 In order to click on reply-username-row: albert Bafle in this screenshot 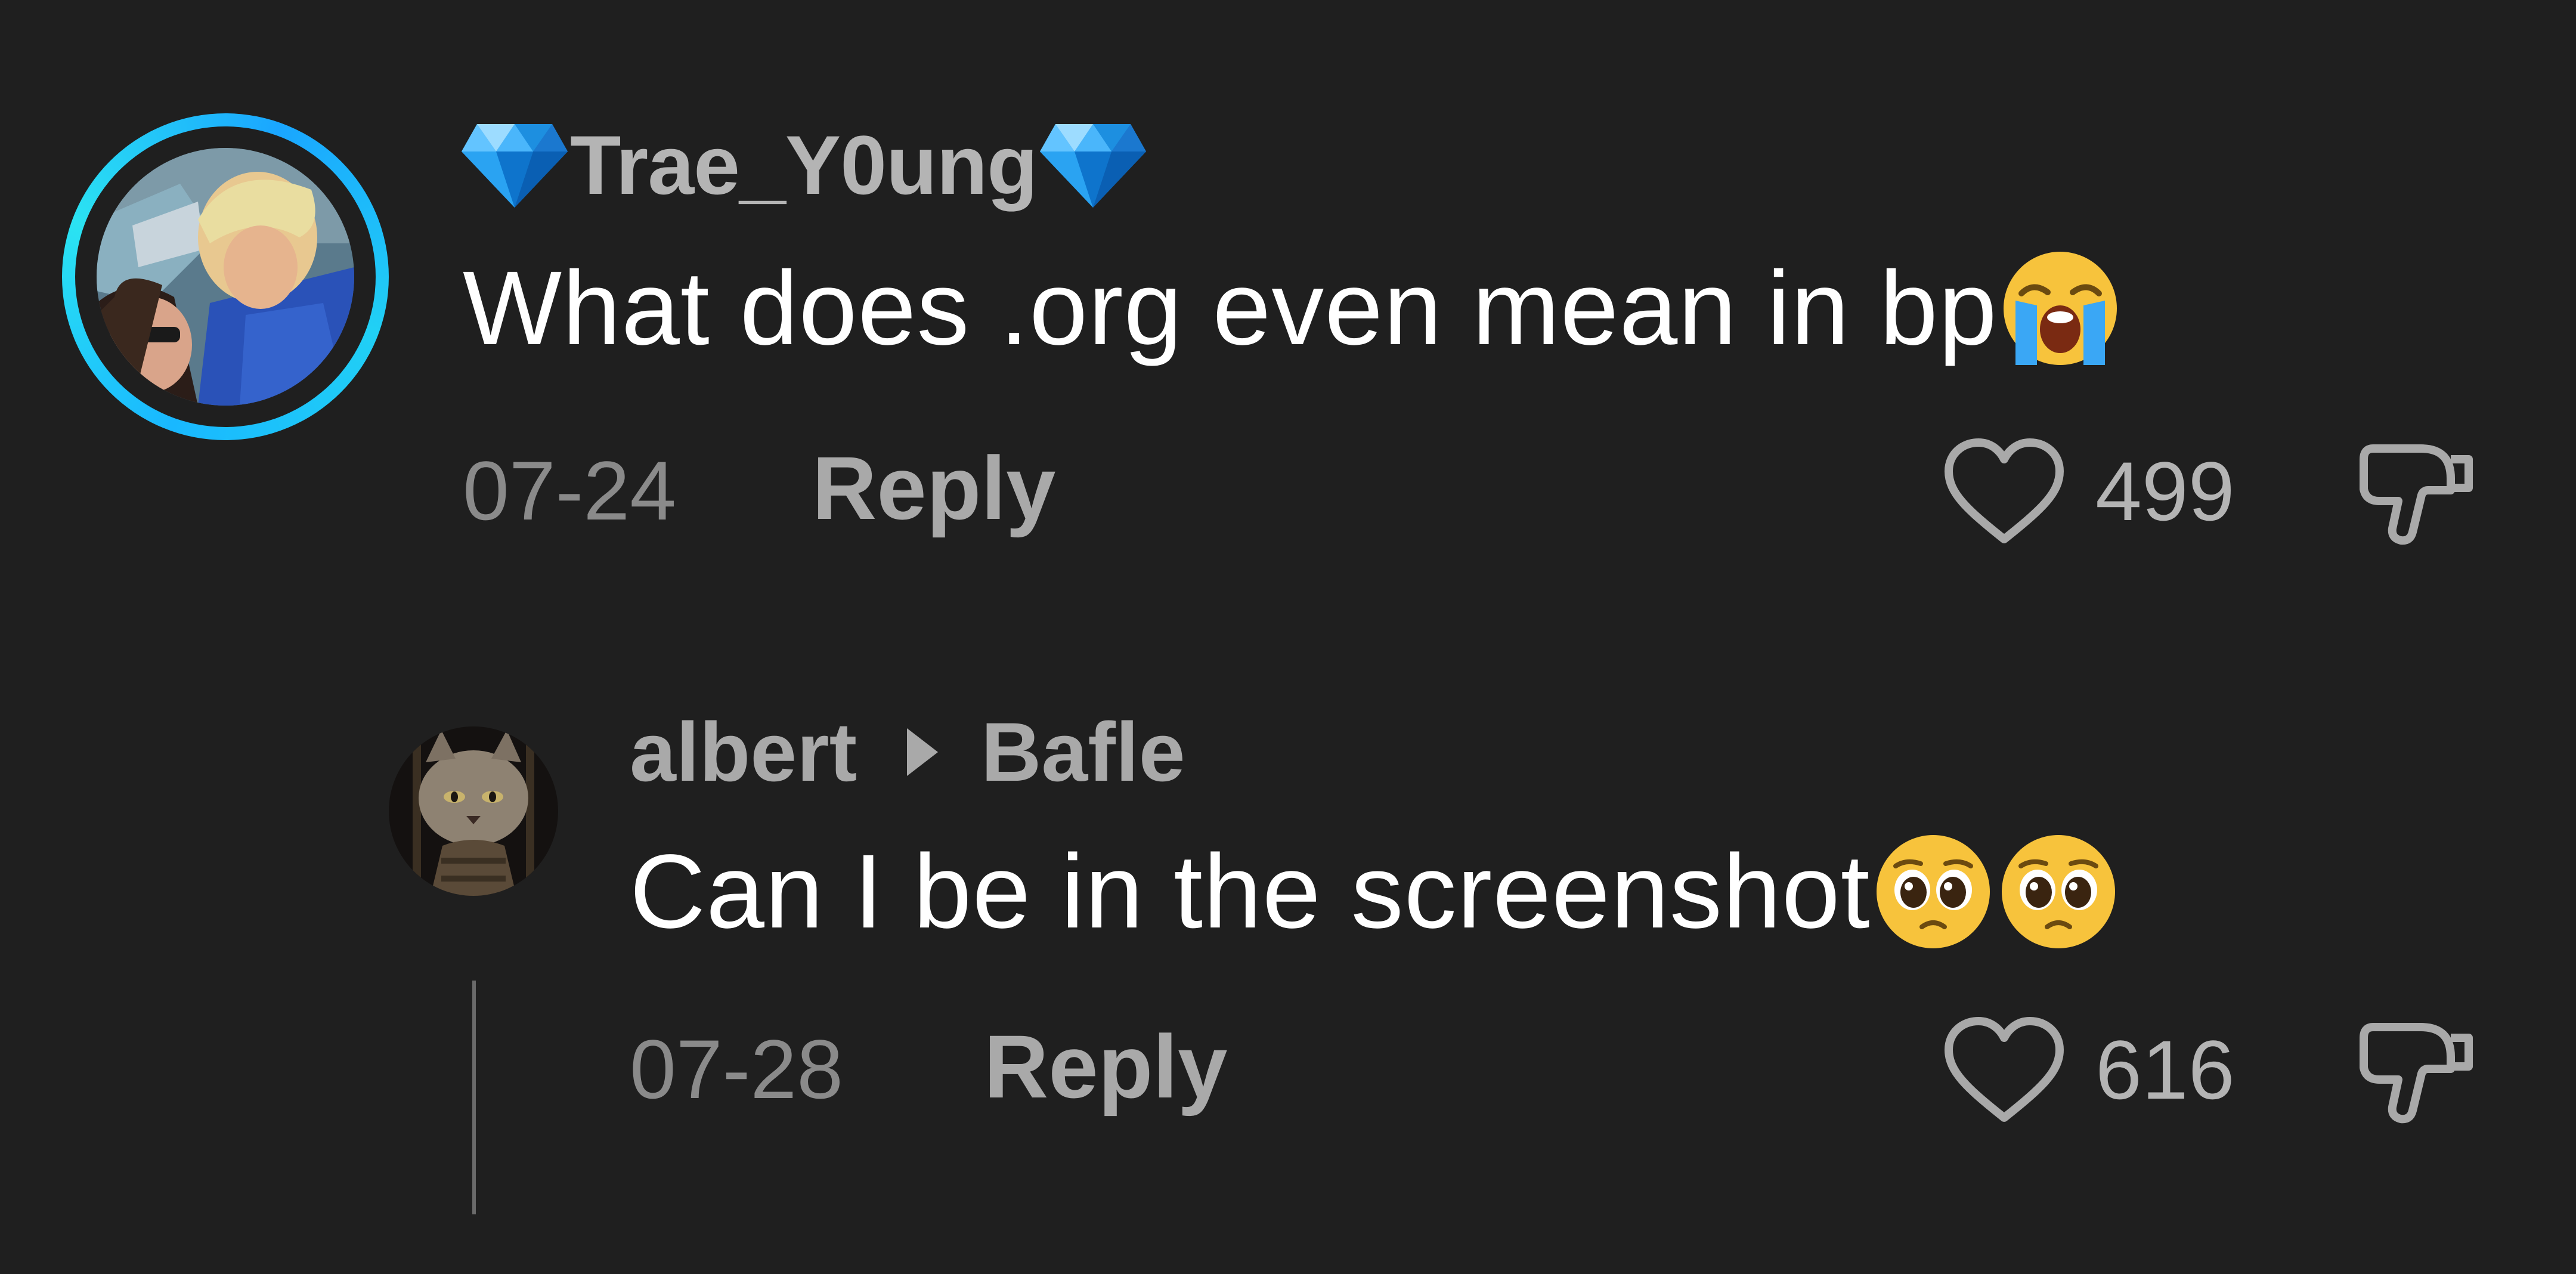, I will do `click(907, 752)`.